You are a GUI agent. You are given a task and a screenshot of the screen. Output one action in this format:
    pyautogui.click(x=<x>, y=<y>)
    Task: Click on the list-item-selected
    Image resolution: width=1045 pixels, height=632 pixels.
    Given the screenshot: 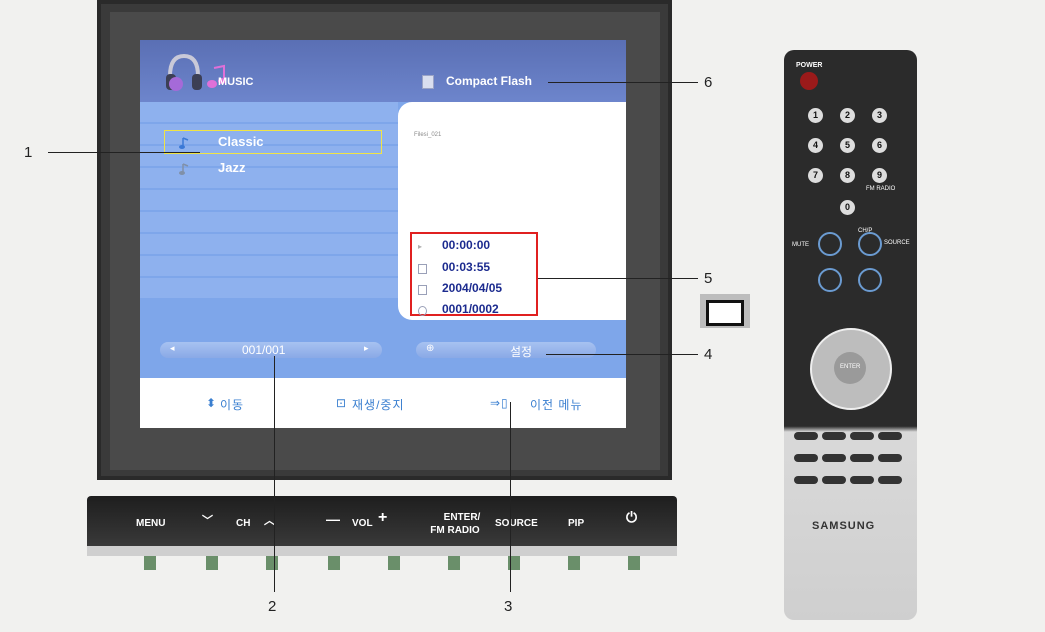 What is the action you would take?
    pyautogui.click(x=273, y=142)
    